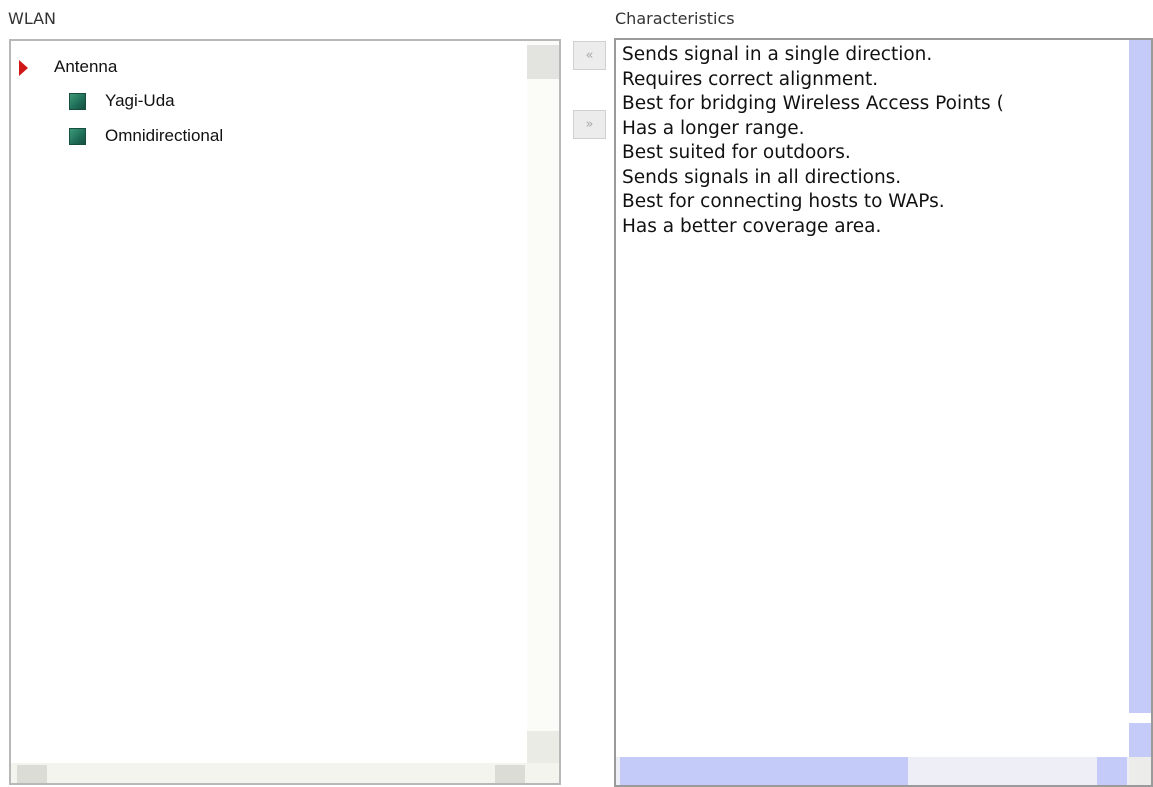 The image size is (1153, 787). Describe the element at coordinates (140, 100) in the screenshot. I see `tree-node-label: Yagi-Uda` at that location.